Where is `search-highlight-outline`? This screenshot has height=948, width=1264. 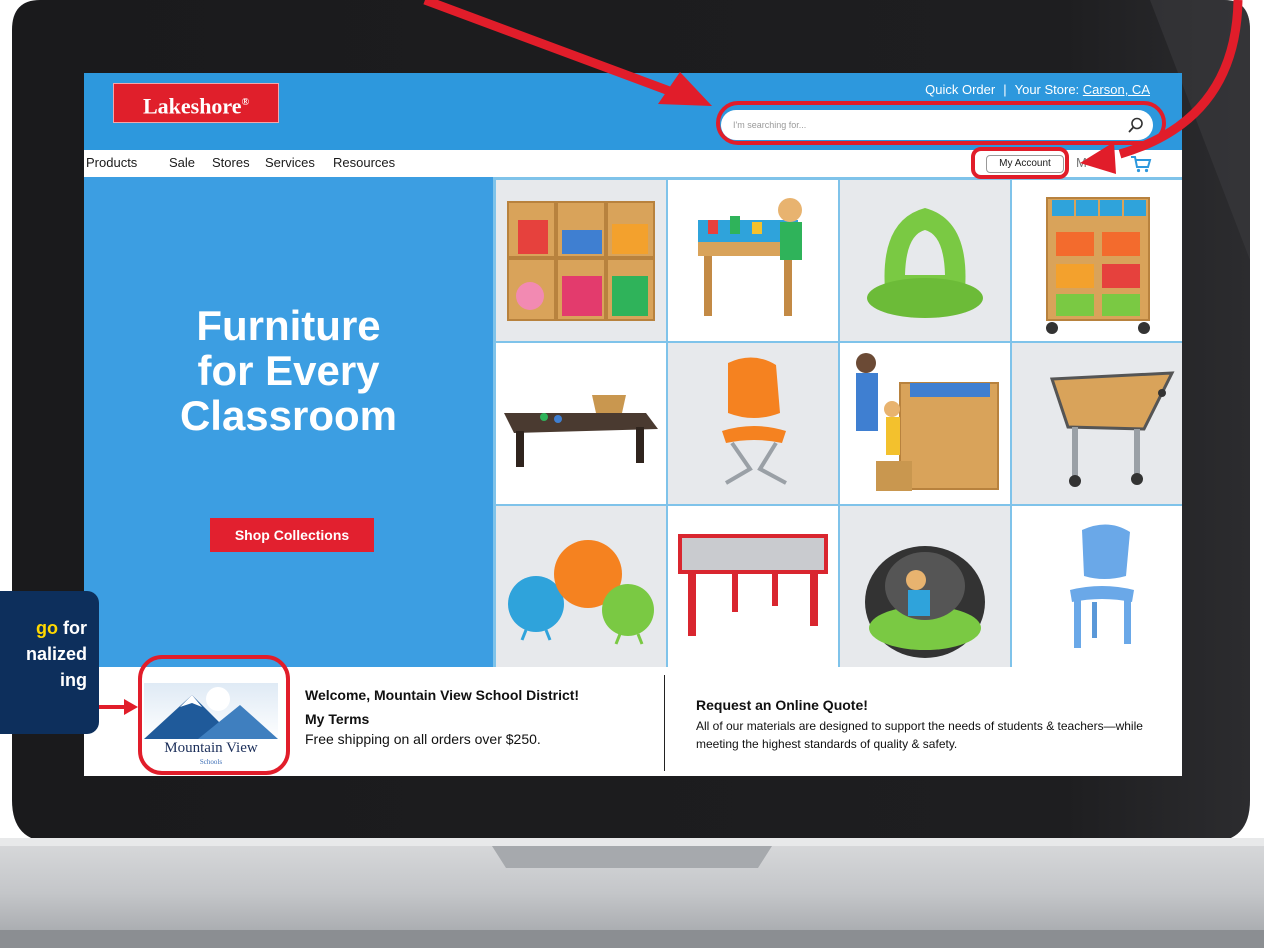
search-highlight-outline is located at coordinates (941, 123).